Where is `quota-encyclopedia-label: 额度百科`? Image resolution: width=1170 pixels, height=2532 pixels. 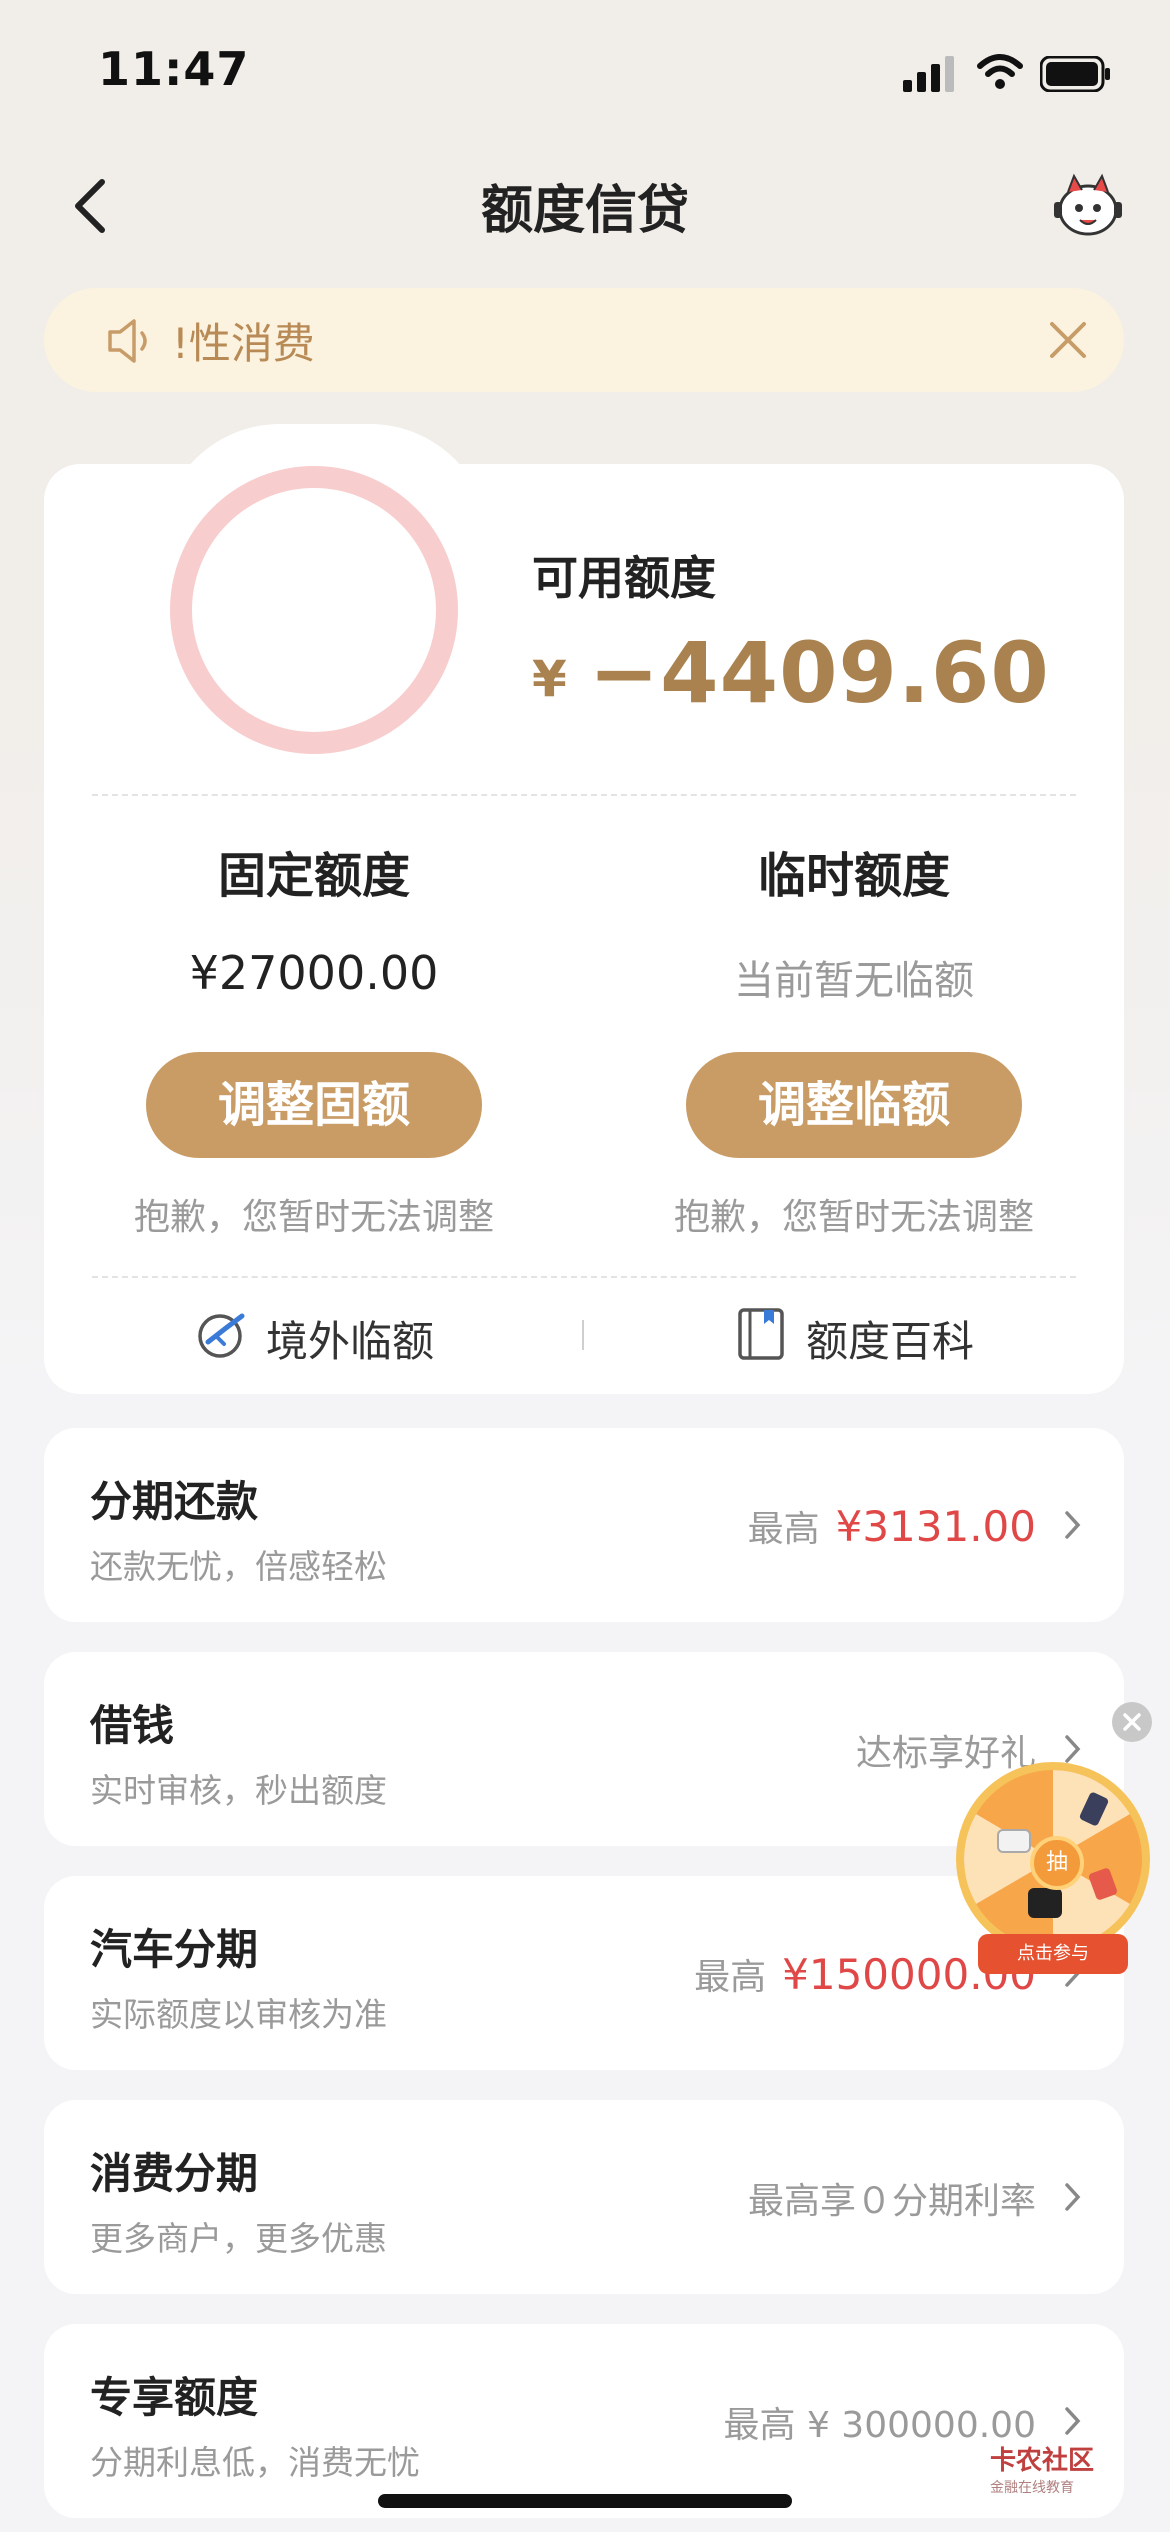 quota-encyclopedia-label: 额度百科 is located at coordinates (890, 1341).